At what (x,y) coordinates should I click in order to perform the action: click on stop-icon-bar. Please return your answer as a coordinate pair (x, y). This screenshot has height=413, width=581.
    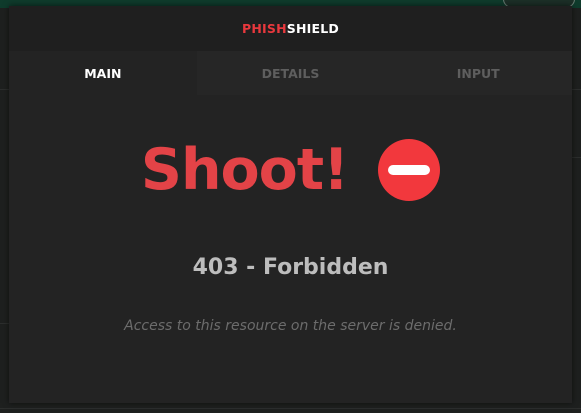
    Looking at the image, I should click on (409, 170).